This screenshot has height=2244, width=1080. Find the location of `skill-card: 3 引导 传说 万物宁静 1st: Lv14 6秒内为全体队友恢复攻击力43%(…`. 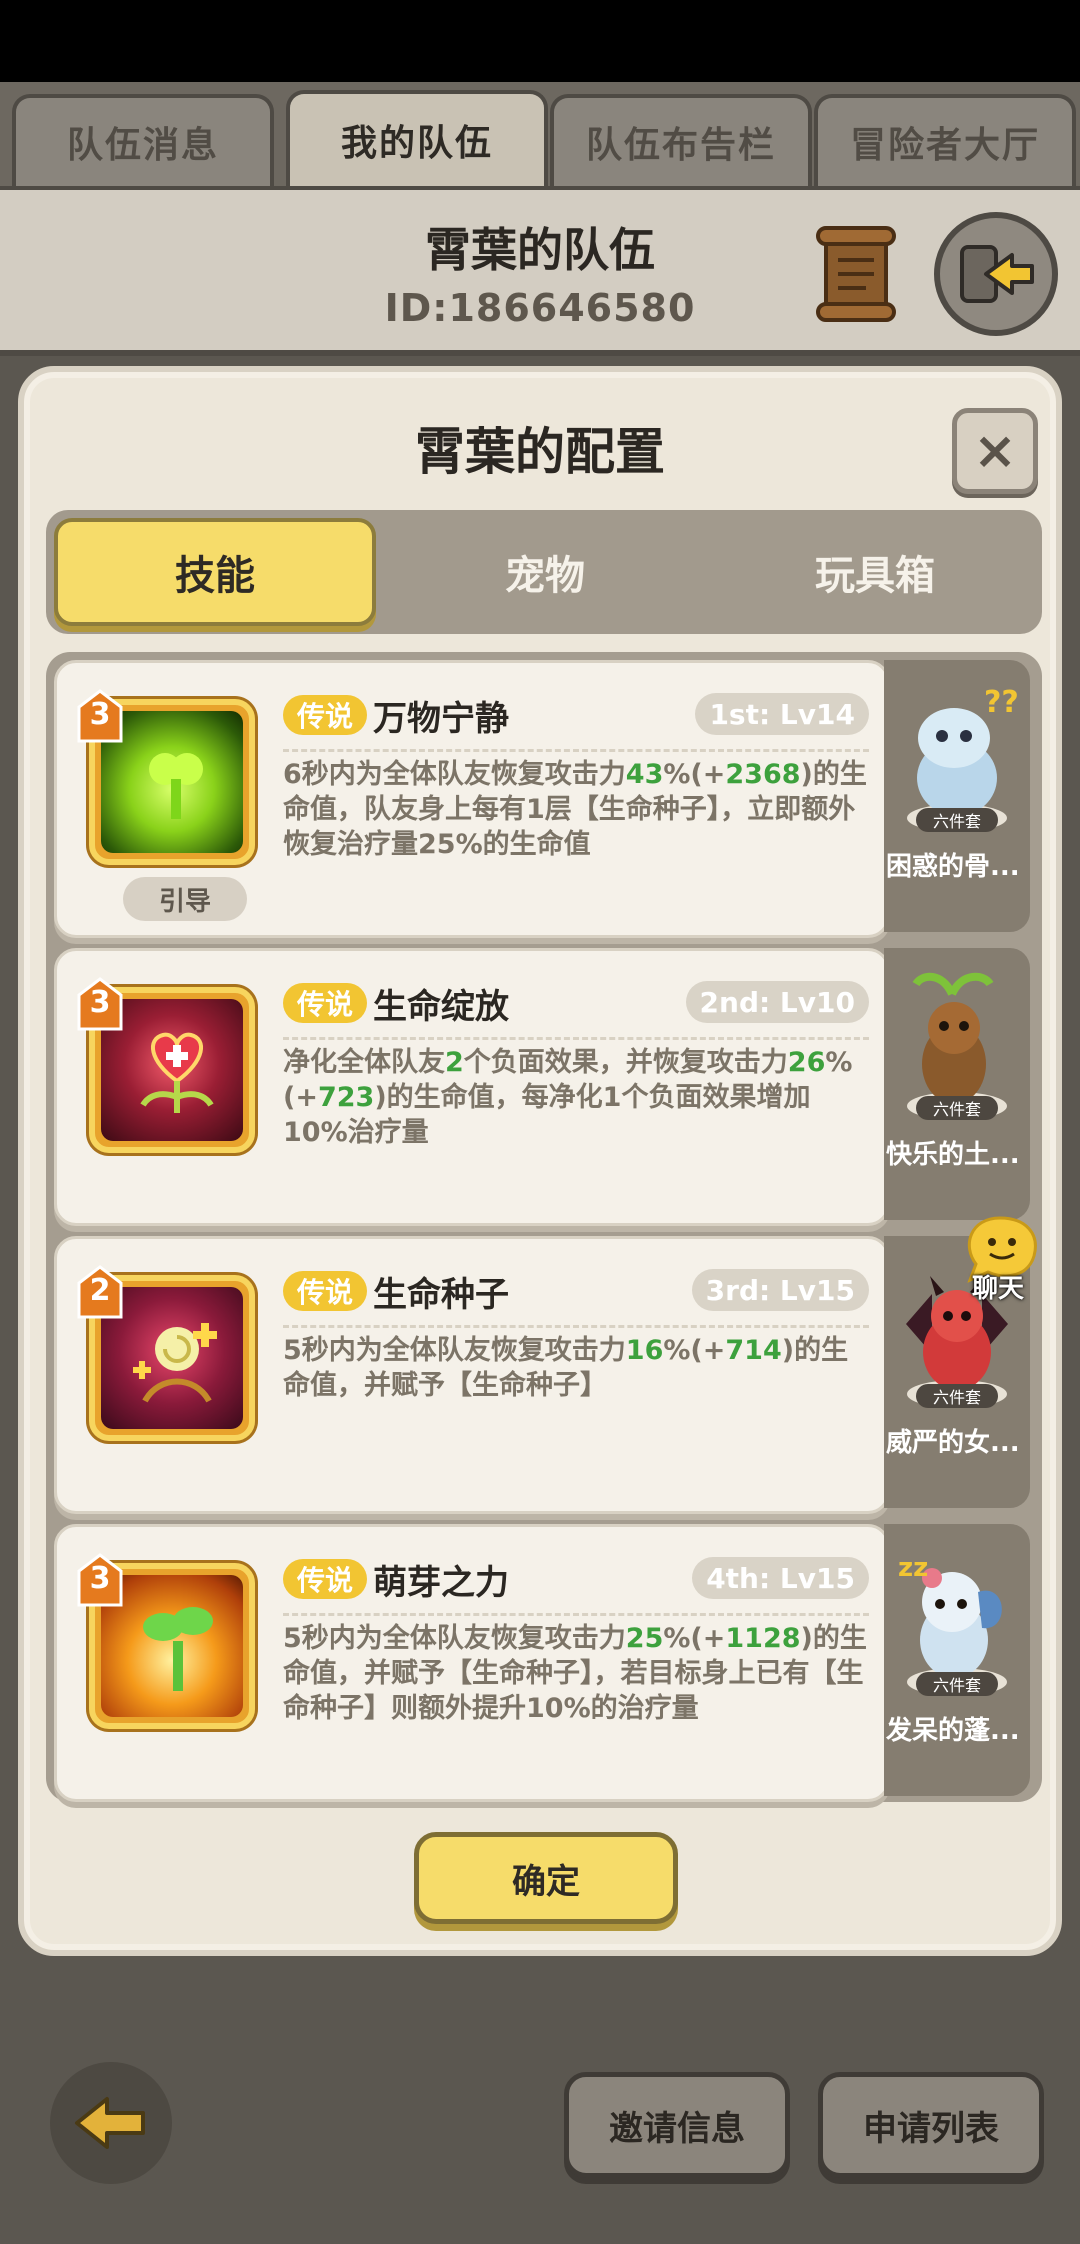

skill-card: 3 引导 传说 万物宁静 1st: Lv14 6秒内为全体队友恢复攻击力43%(… is located at coordinates (472, 799).